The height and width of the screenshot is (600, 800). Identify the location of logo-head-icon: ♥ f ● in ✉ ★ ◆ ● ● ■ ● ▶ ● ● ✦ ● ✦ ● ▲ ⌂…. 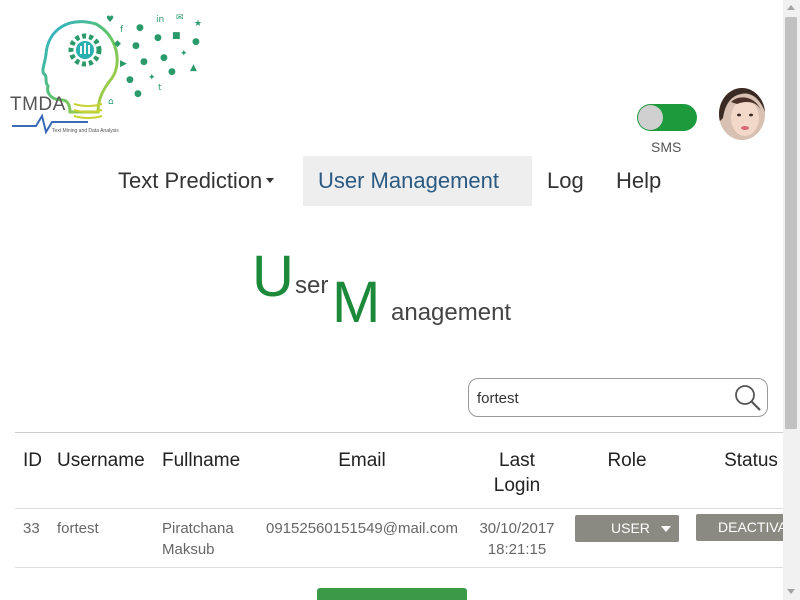
(107, 74).